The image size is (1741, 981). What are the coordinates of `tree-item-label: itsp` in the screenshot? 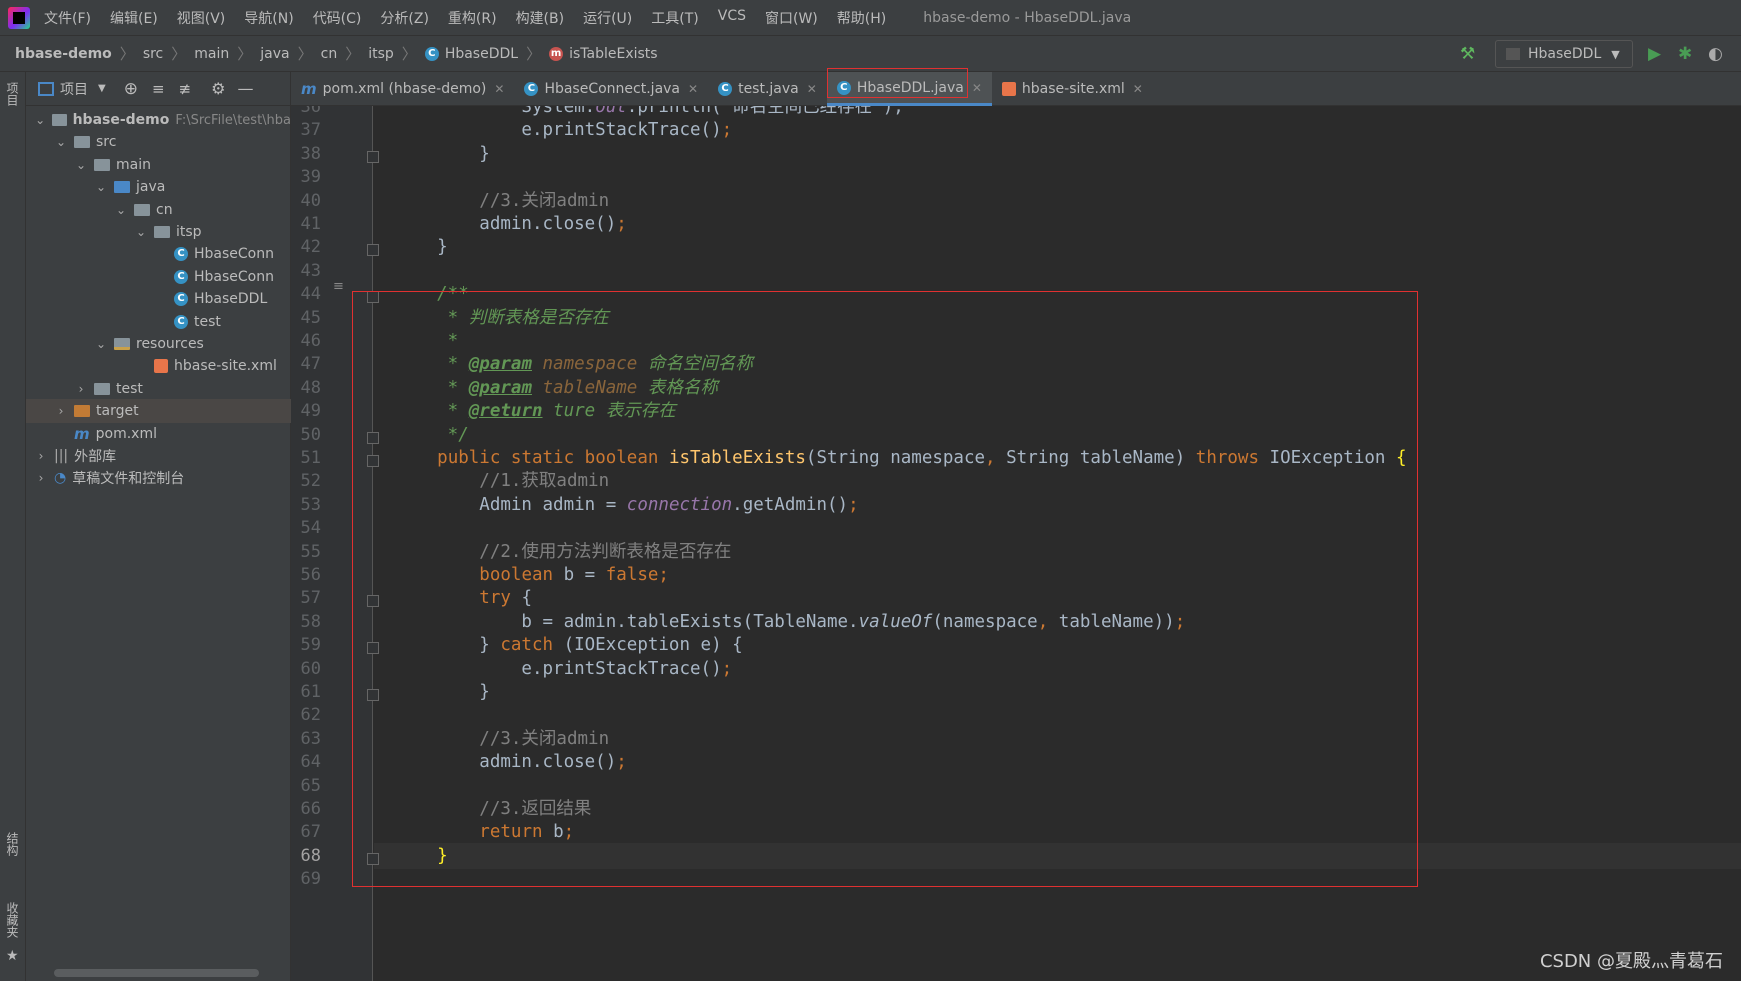 It's located at (189, 232).